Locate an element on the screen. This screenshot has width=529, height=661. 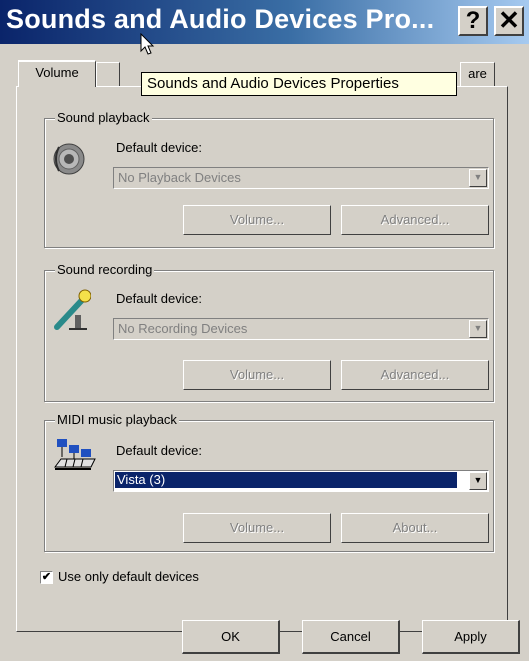
keyboard-icon is located at coordinates (75, 457).